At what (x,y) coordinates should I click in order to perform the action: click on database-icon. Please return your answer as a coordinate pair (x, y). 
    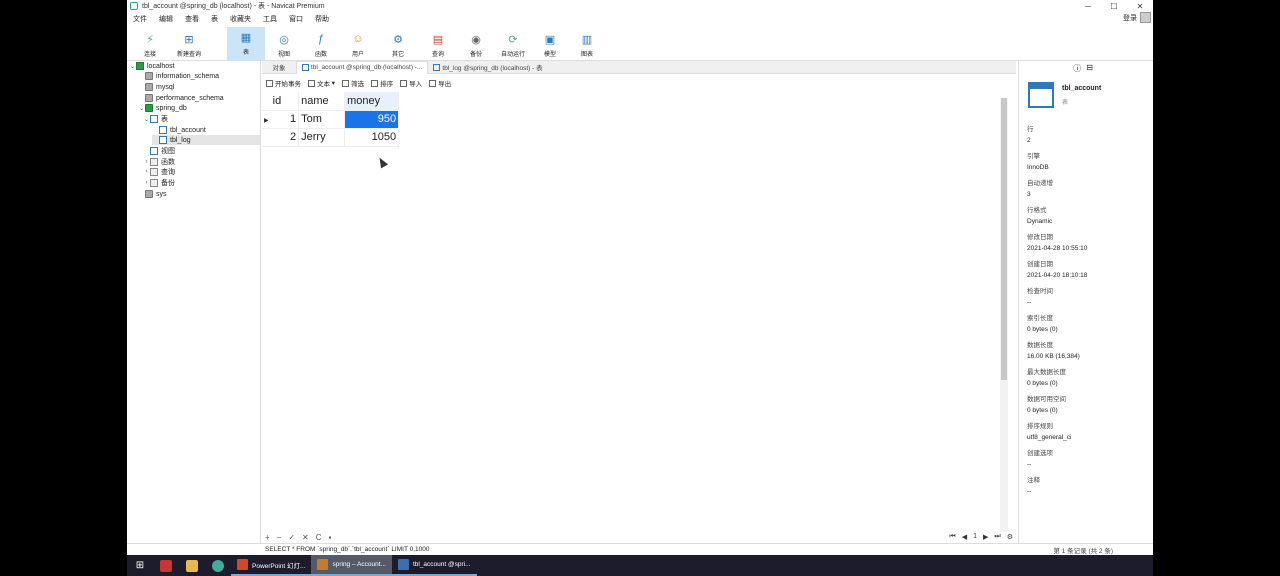
    Looking at the image, I should click on (149, 108).